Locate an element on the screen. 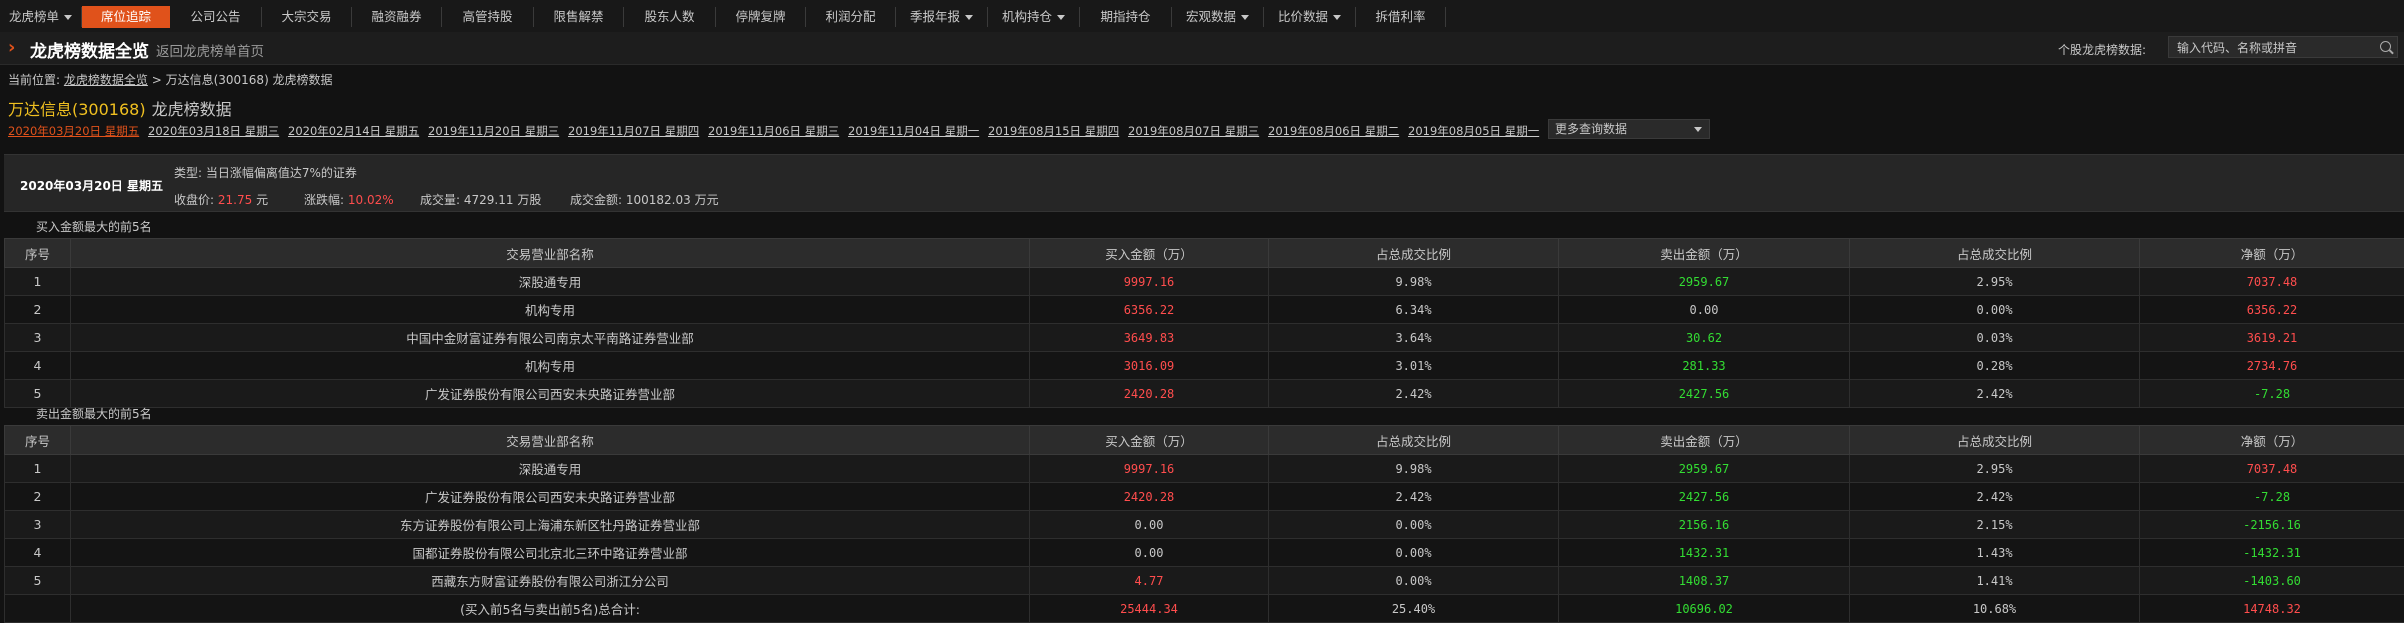  more-dates-label: 更多查询数据 is located at coordinates (1591, 129).